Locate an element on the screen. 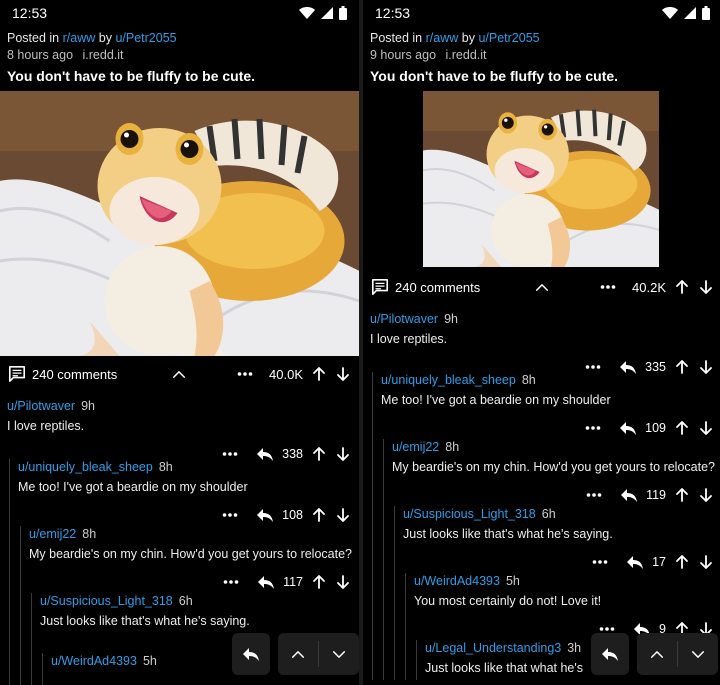  wifi-icon is located at coordinates (307, 13).